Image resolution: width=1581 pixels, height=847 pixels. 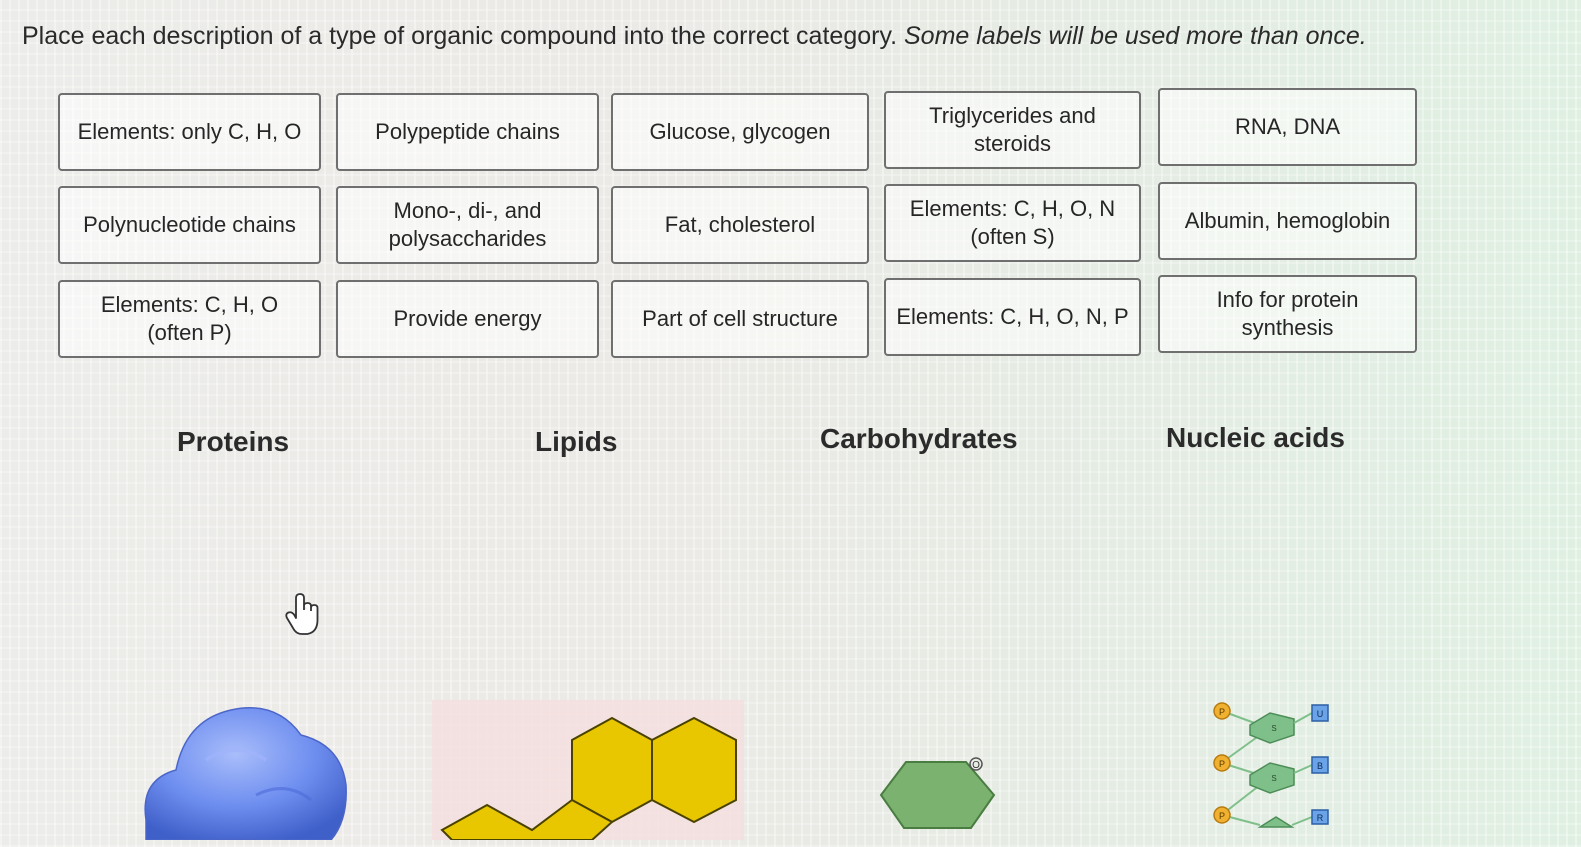 What do you see at coordinates (1320, 766) in the screenshot?
I see `base-label-2: B` at bounding box center [1320, 766].